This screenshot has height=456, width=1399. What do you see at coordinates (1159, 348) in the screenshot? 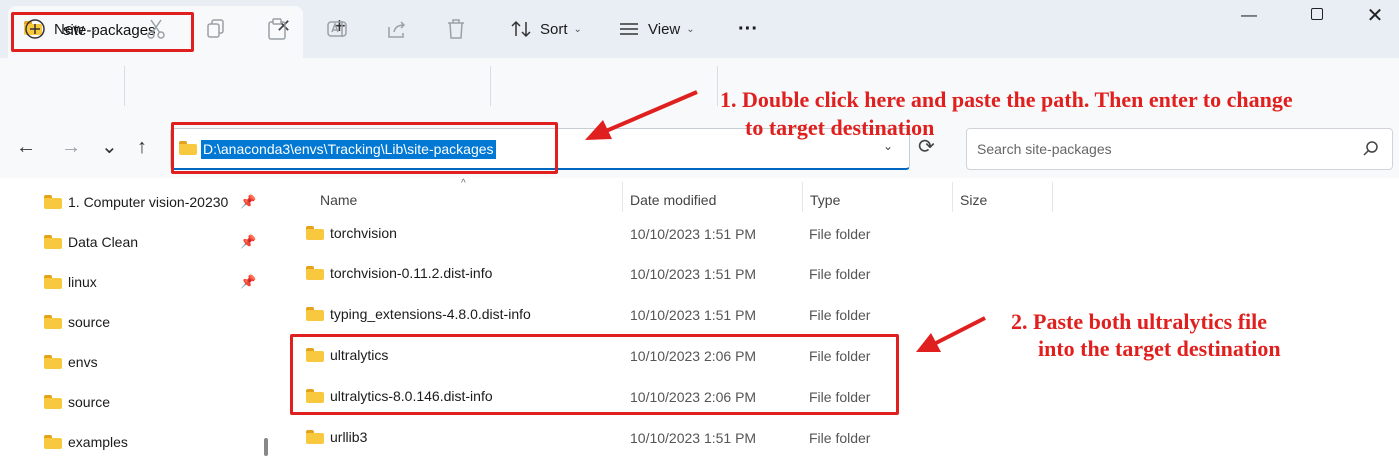
I see `annotation-step-2-line-2: into the target destination` at bounding box center [1159, 348].